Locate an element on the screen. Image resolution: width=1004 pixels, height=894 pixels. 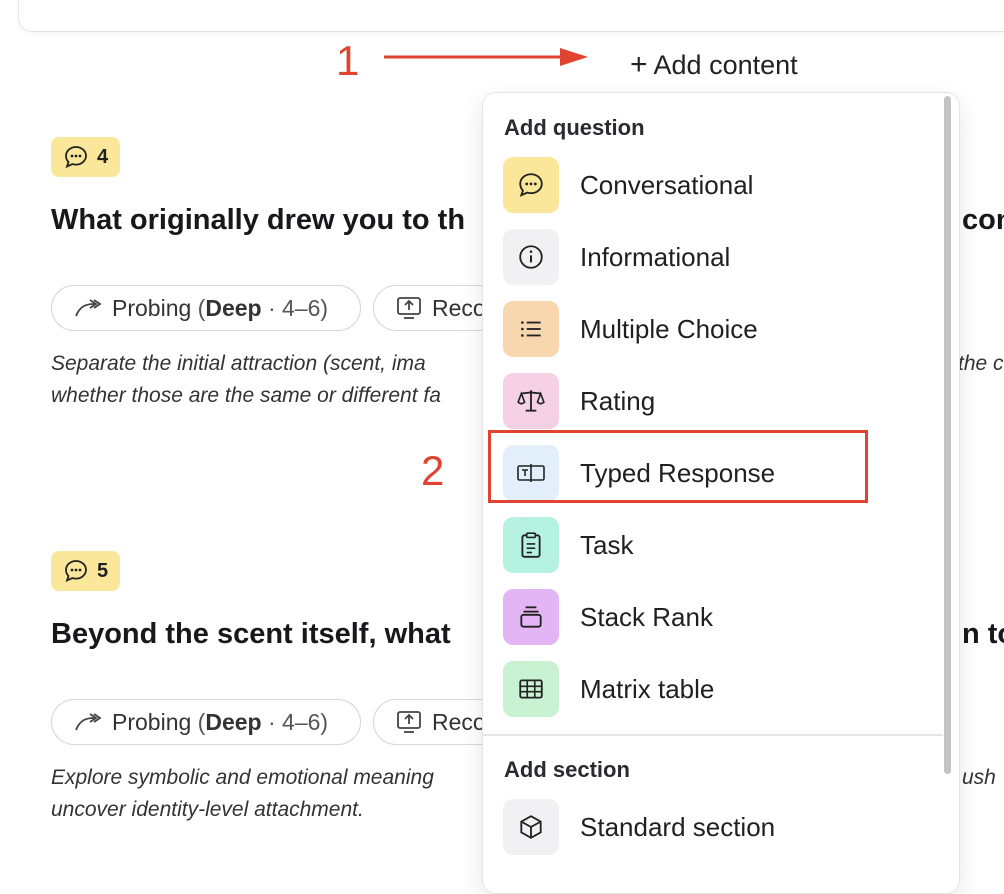
previous-card is located at coordinates (511, 16).